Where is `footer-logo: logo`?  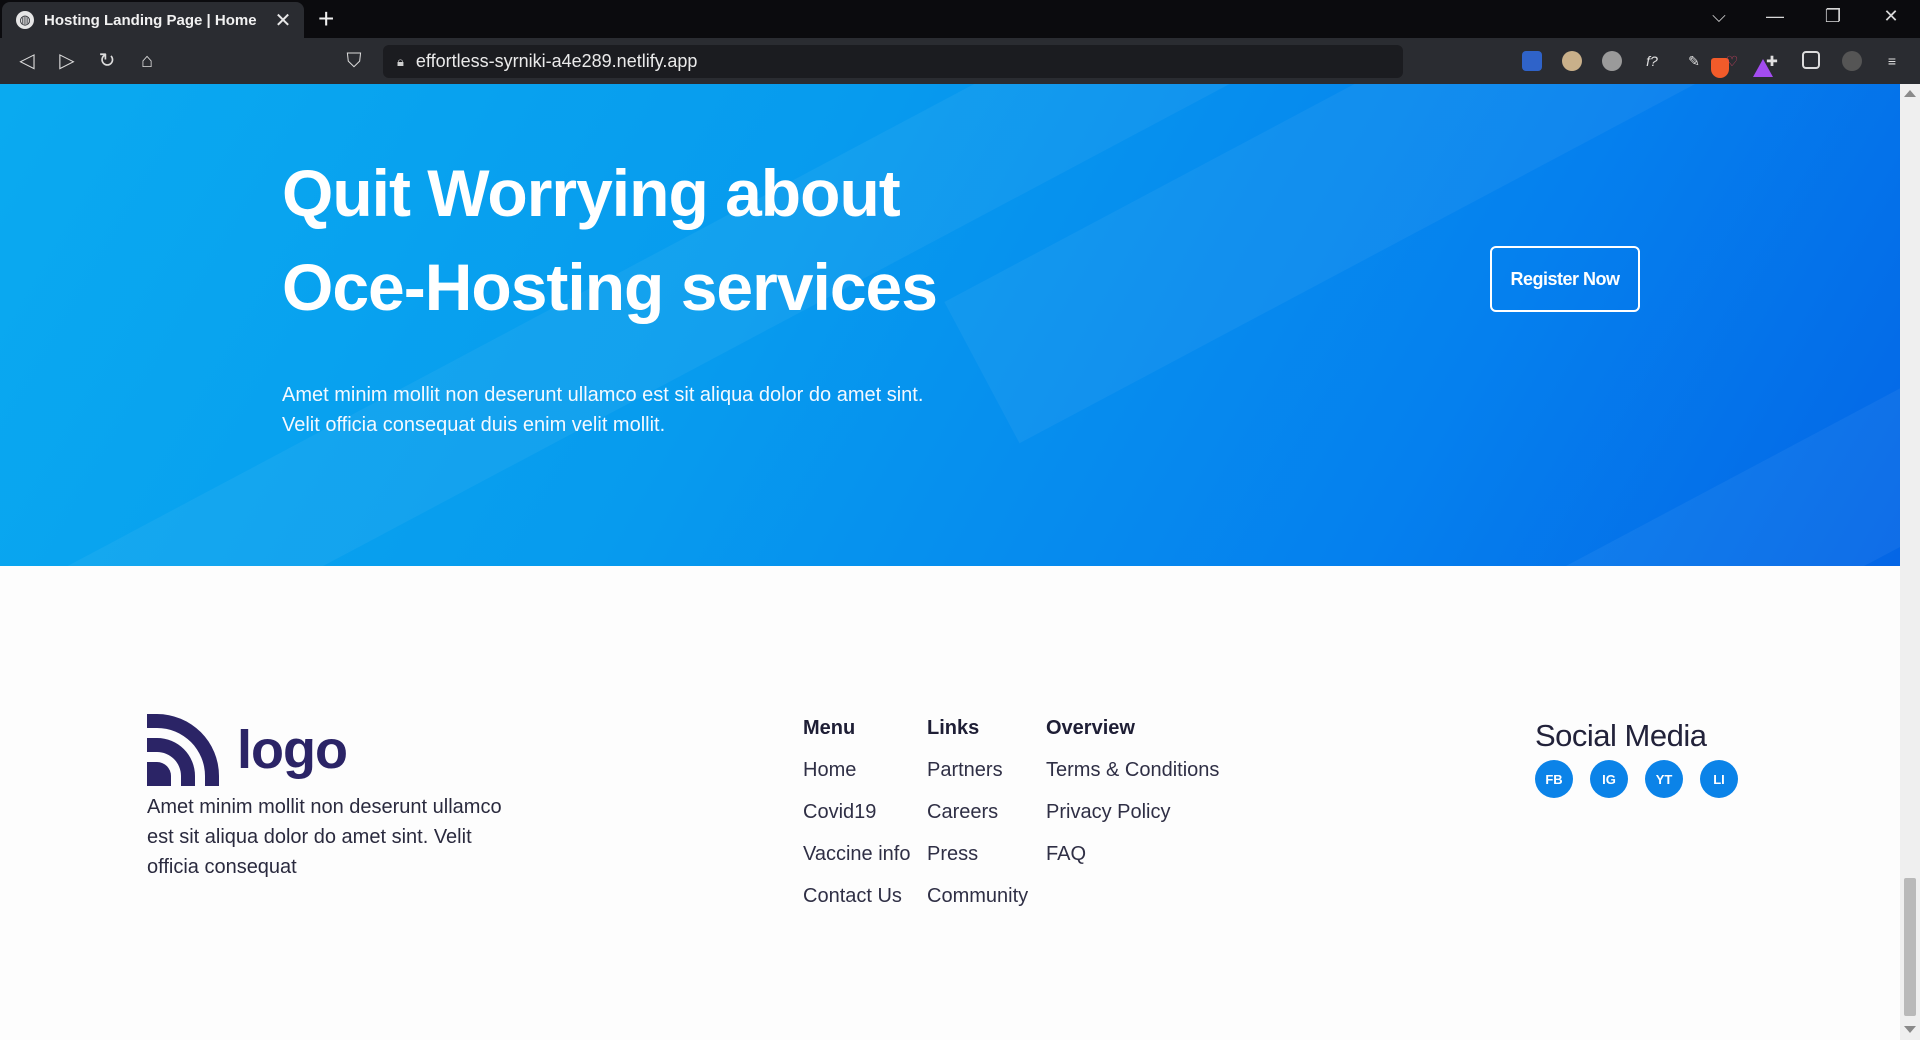 footer-logo: logo is located at coordinates (247, 750).